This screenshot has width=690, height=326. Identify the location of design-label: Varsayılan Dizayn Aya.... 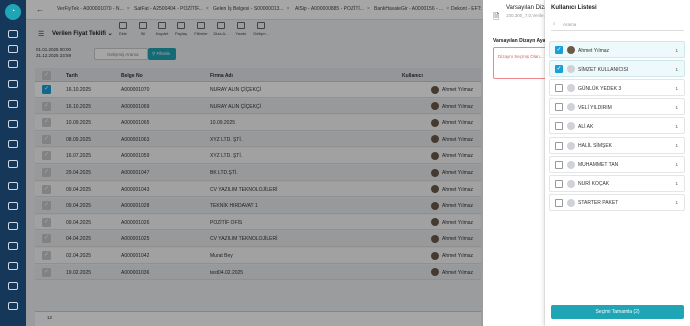
(521, 41).